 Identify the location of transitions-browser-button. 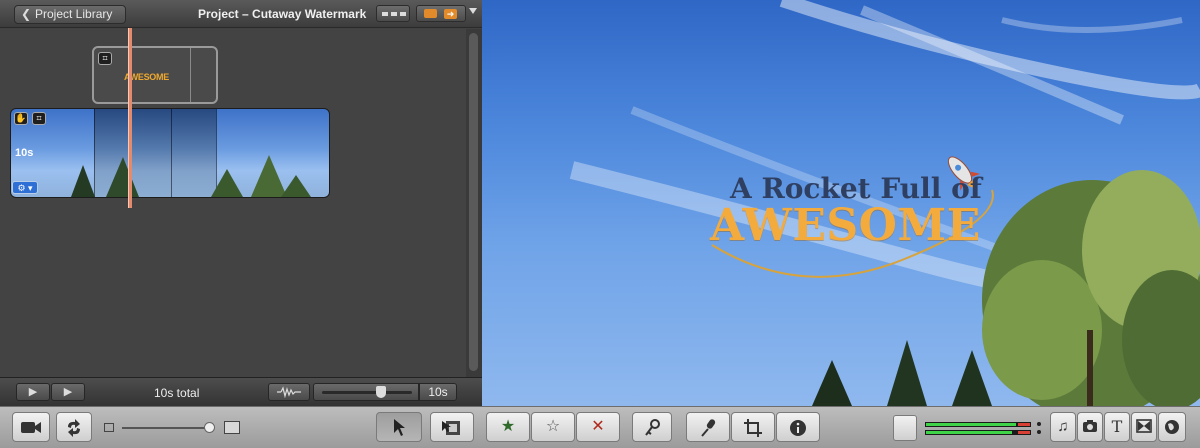
(1144, 427).